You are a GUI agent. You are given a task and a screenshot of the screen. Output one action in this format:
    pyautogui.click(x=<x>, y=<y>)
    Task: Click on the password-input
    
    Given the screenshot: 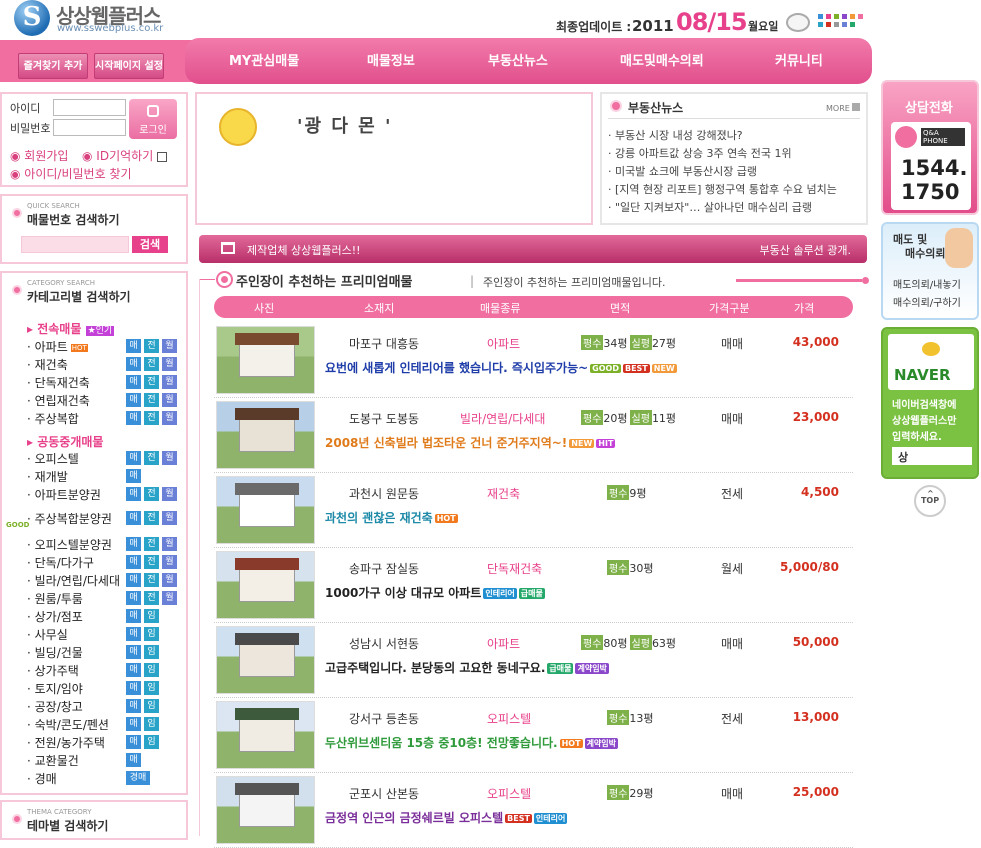 What is the action you would take?
    pyautogui.click(x=89, y=127)
    